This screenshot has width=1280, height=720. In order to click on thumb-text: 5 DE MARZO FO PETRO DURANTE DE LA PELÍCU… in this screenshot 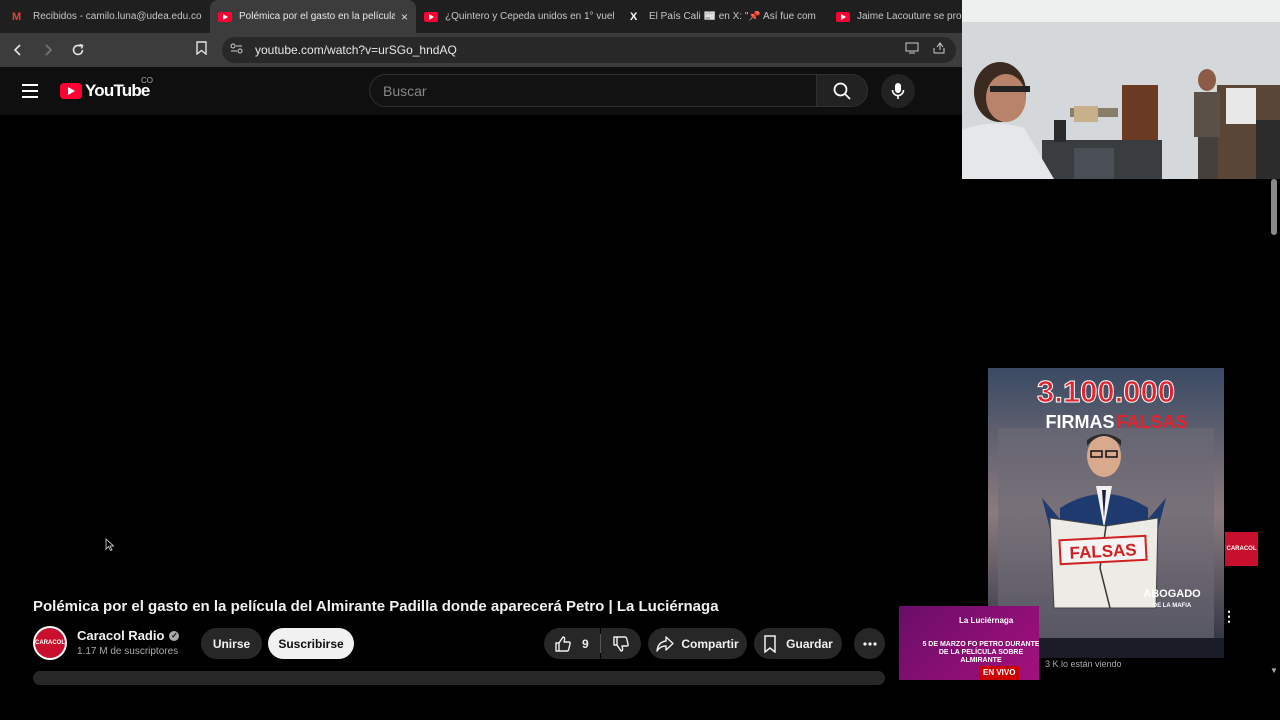, I will do `click(980, 652)`.